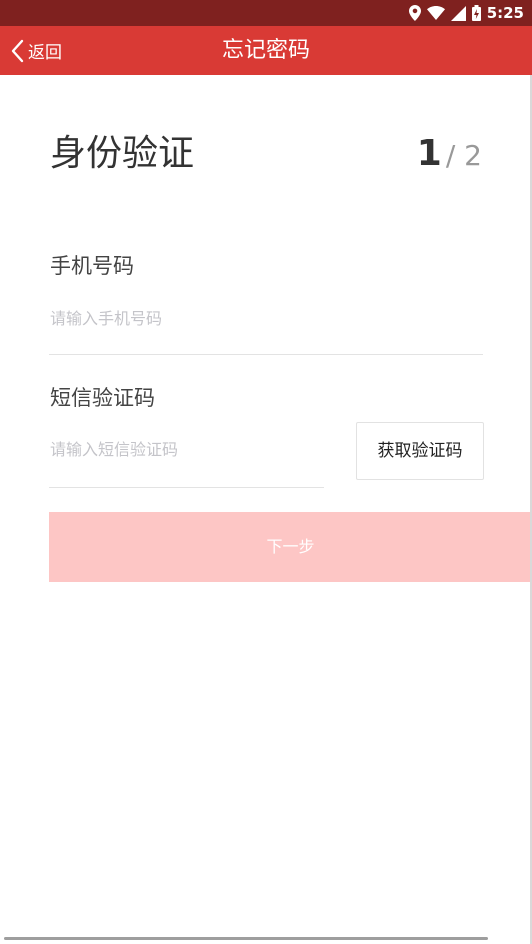  I want to click on step-indicator: 1/ 2, so click(449, 157).